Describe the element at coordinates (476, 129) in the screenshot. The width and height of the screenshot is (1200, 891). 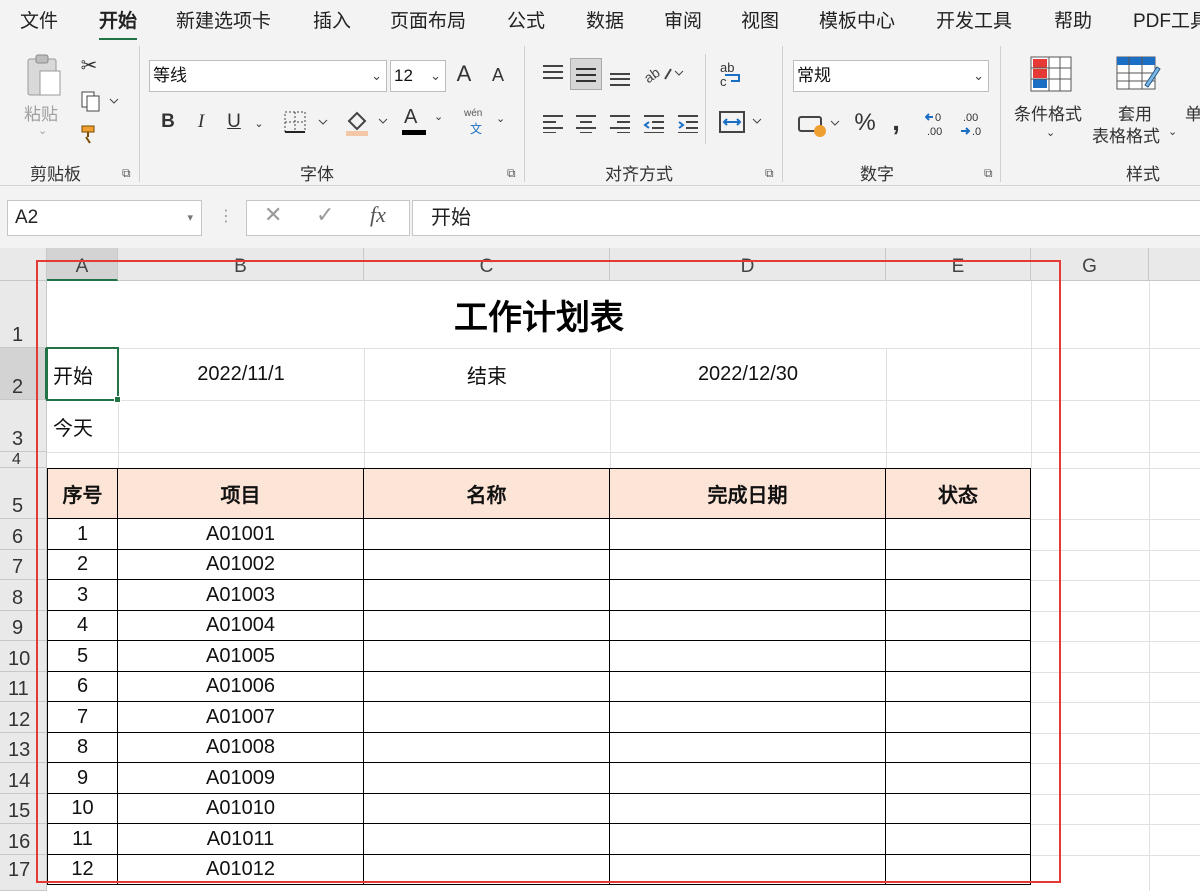
I see `phonetic-bottom: 文` at that location.